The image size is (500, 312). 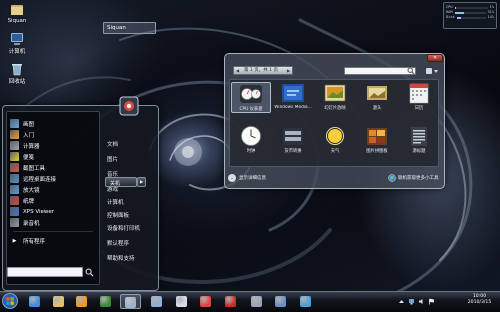 What do you see at coordinates (17, 82) in the screenshot?
I see `desktop-icon-label: 回收站` at bounding box center [17, 82].